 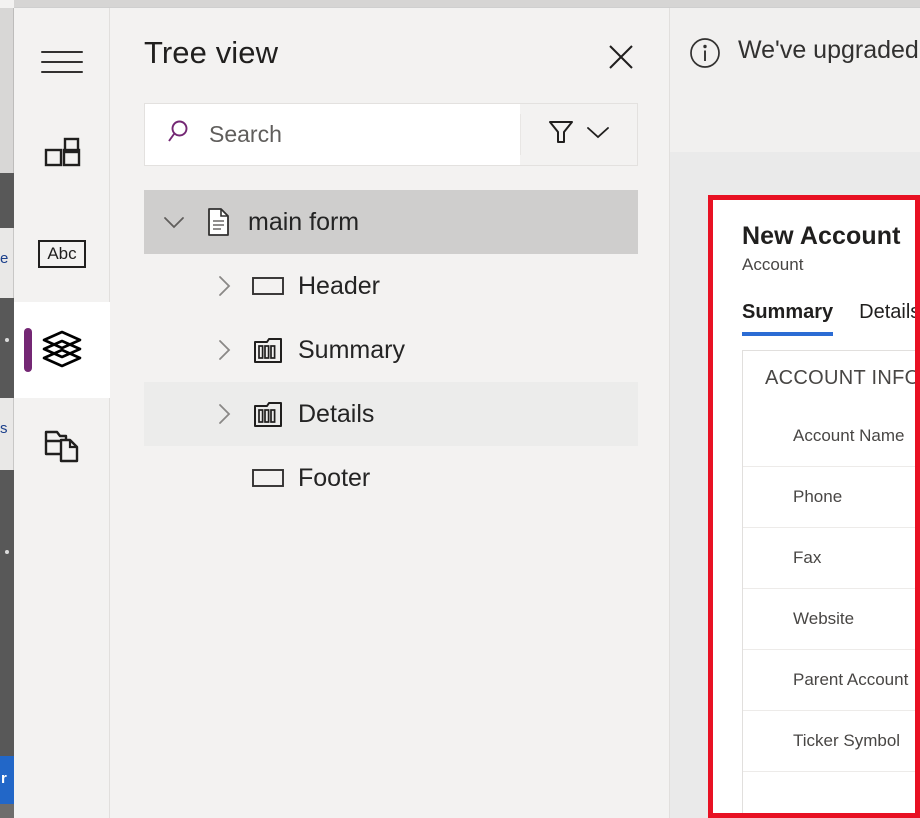 I want to click on sidebar-item-text: Abc, so click(x=62, y=254).